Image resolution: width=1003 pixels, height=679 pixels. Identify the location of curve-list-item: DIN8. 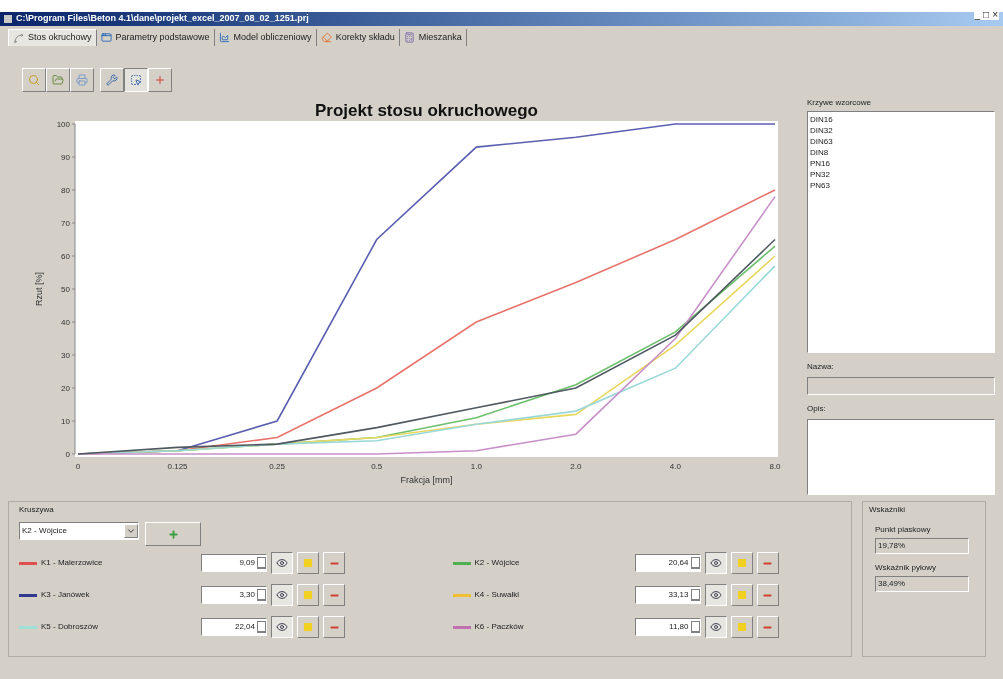
(901, 152).